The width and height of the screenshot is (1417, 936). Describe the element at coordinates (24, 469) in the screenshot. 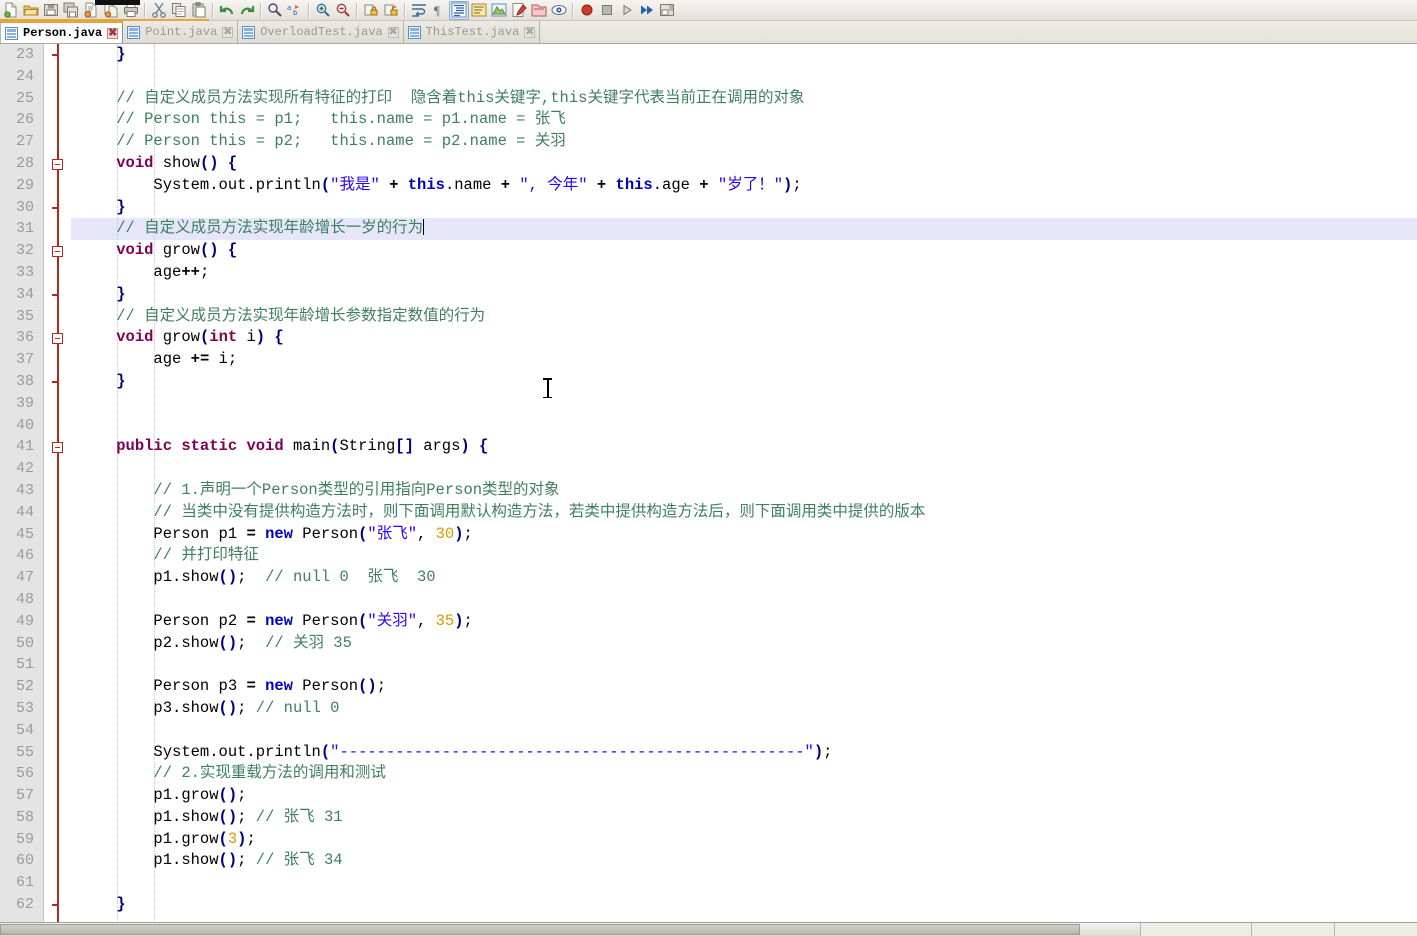

I see `line-number: 42` at that location.